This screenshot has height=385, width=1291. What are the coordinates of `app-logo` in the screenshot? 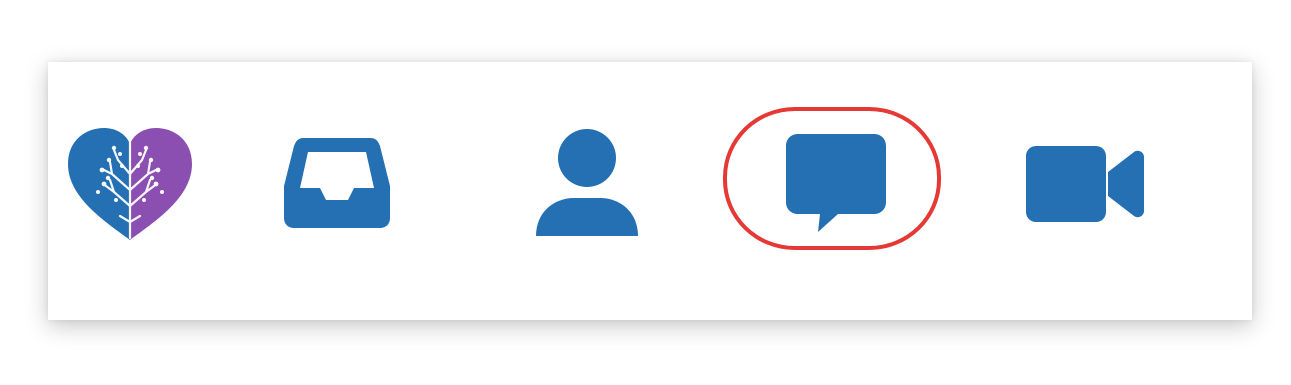 It's located at (130, 184).